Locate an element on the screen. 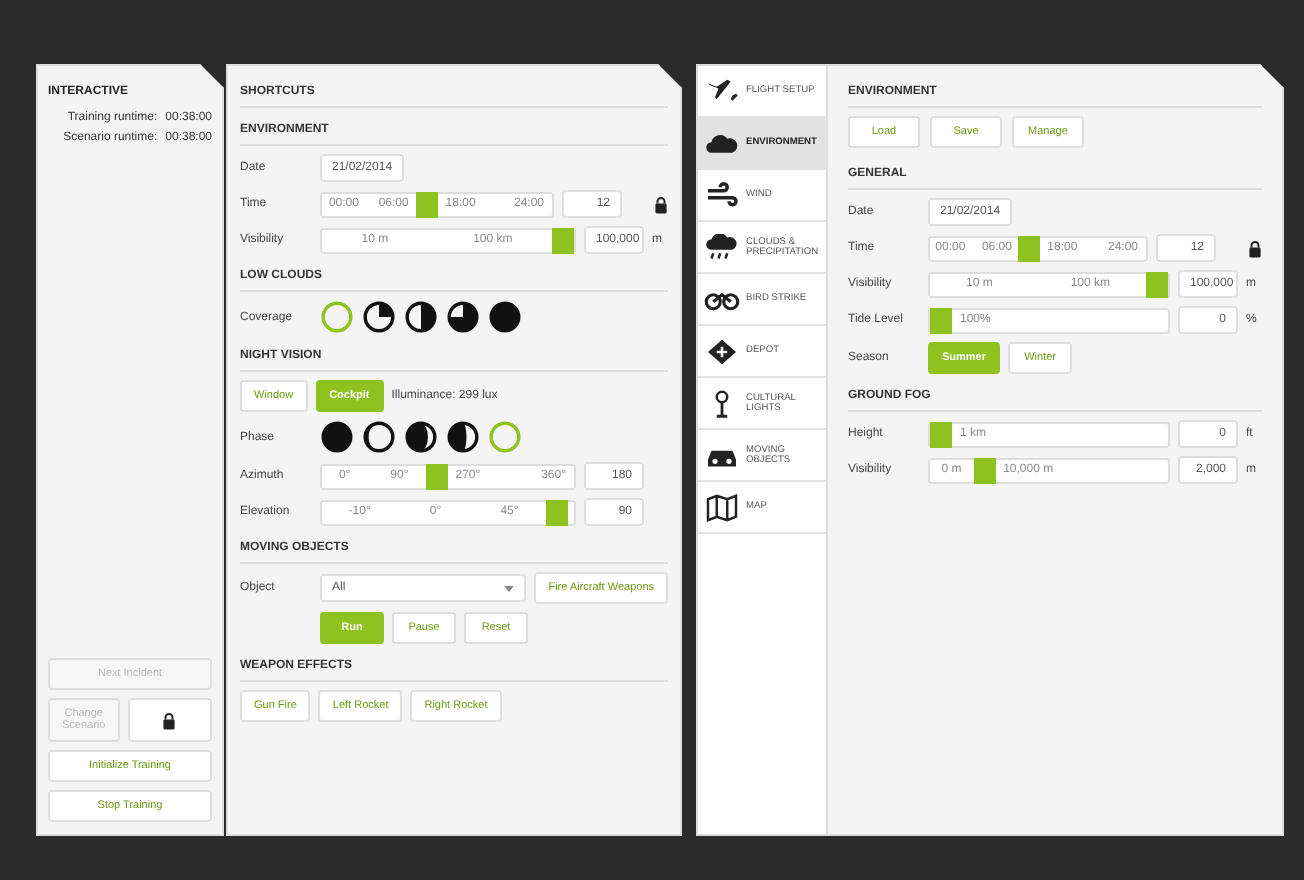 This screenshot has width=1304, height=880. cloud-icon is located at coordinates (722, 143).